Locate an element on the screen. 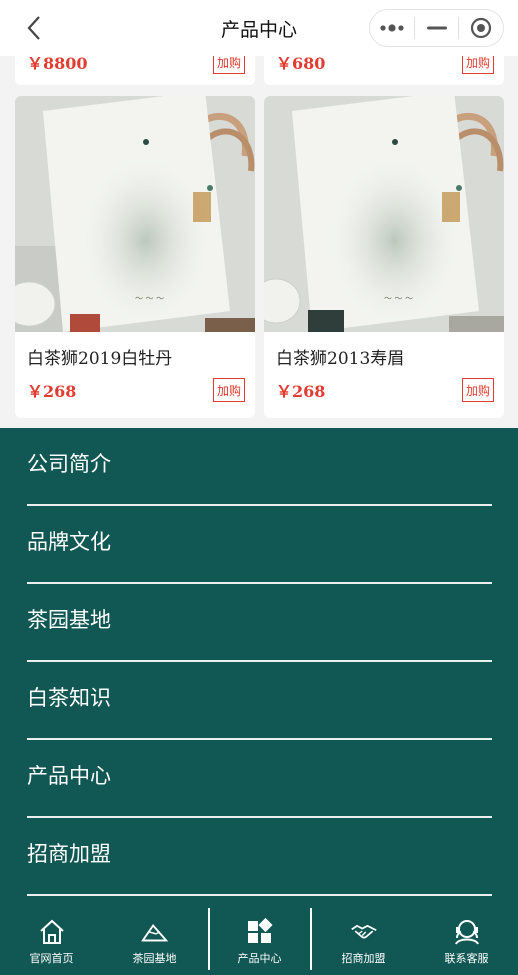  nav-header: 产品中心 is located at coordinates (259, 28).